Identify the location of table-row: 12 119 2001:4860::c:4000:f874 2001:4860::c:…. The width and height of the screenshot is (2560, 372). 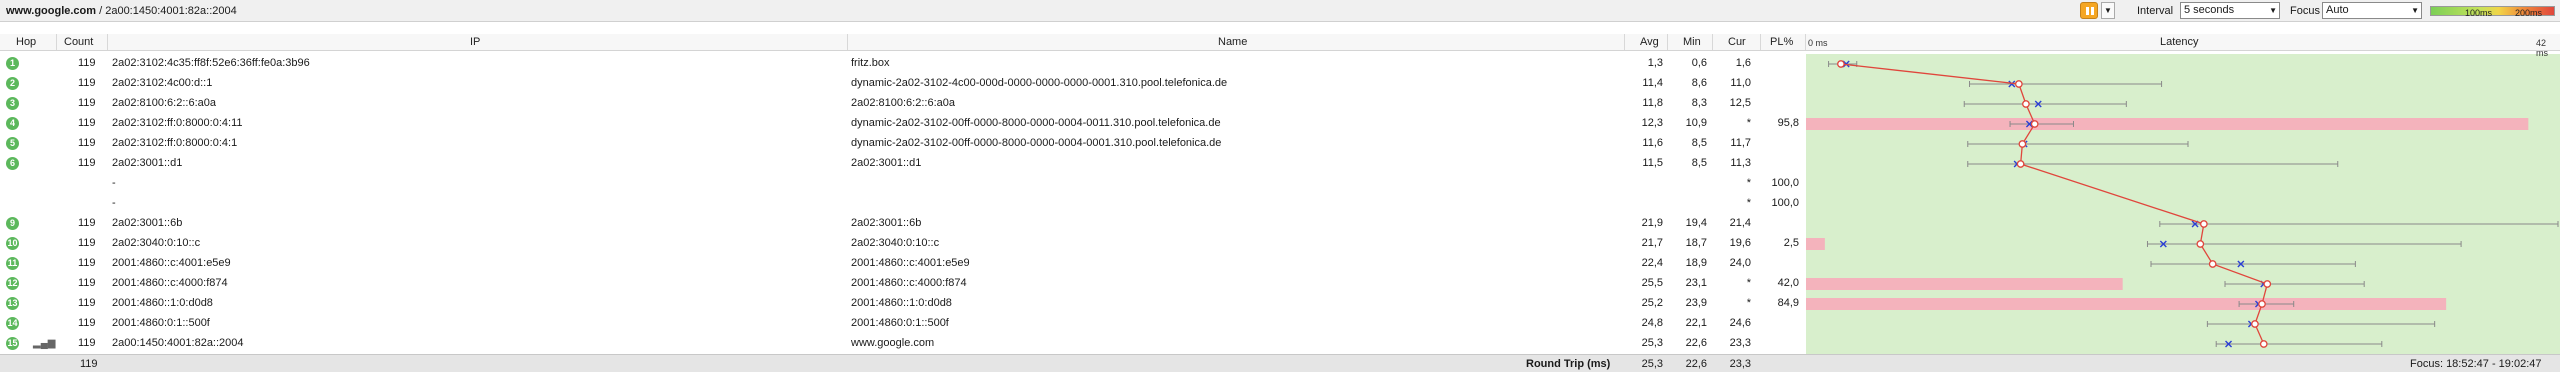
(902, 284).